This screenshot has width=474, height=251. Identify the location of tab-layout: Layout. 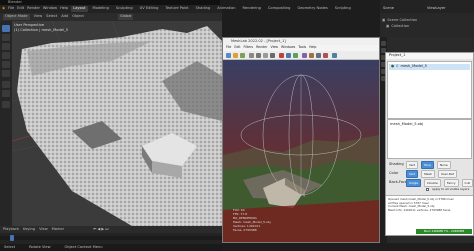
(79, 9).